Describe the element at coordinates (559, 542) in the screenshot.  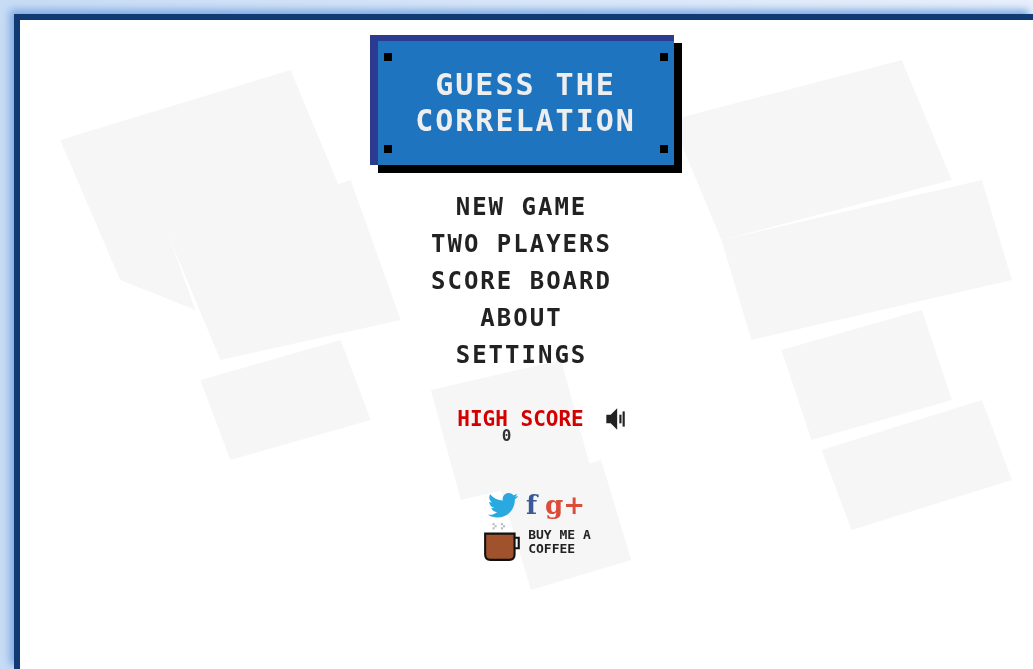
I see `buy-me-a-coffee-link: BUY ME A COFFEE` at that location.